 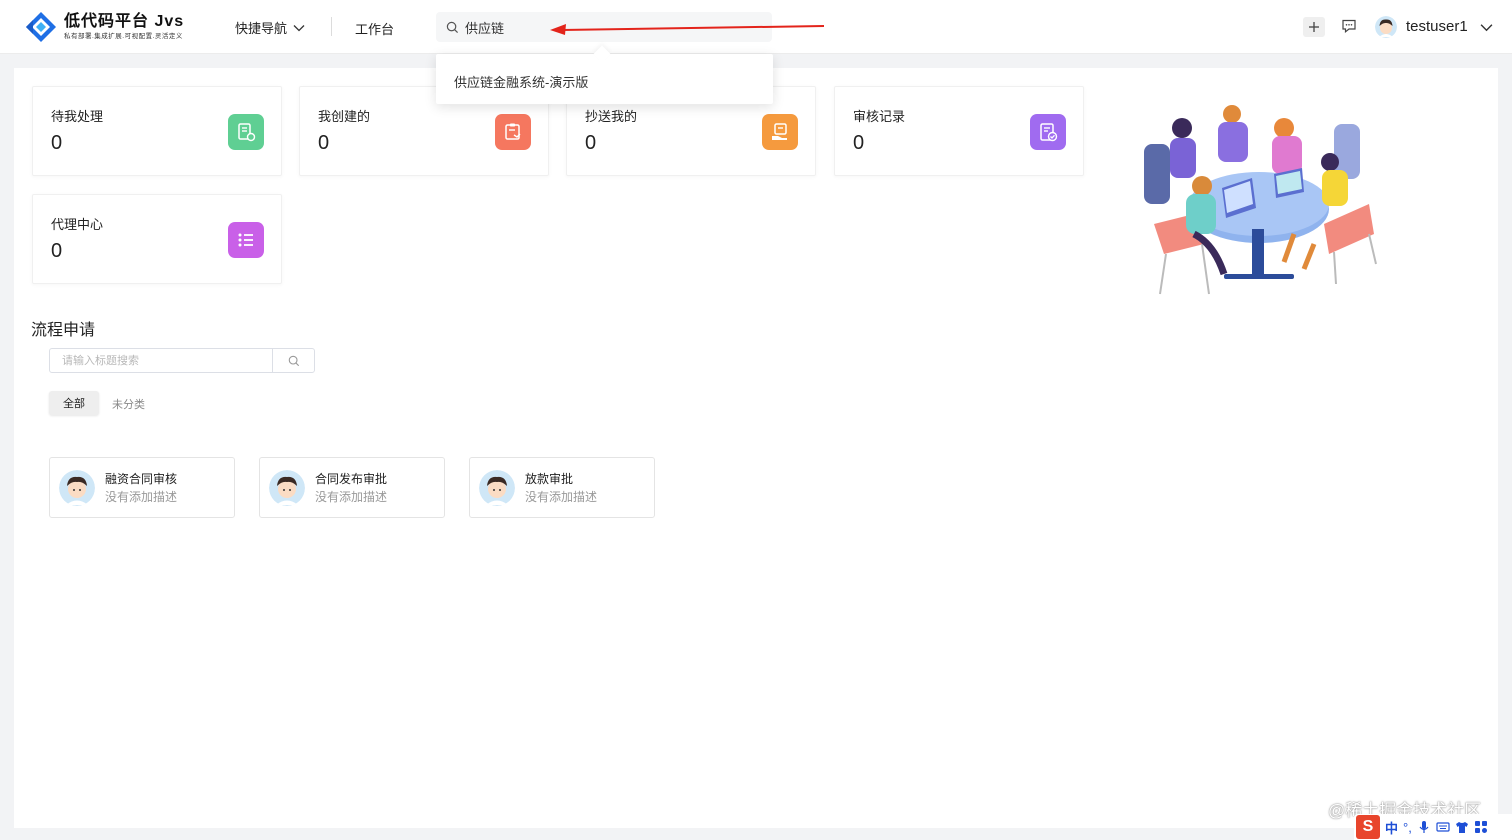 I want to click on created-clipboard-icon, so click(x=513, y=132).